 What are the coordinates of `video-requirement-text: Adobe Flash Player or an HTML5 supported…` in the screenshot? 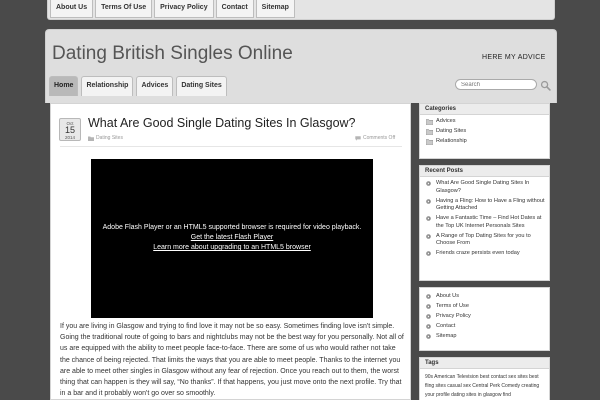 It's located at (232, 227).